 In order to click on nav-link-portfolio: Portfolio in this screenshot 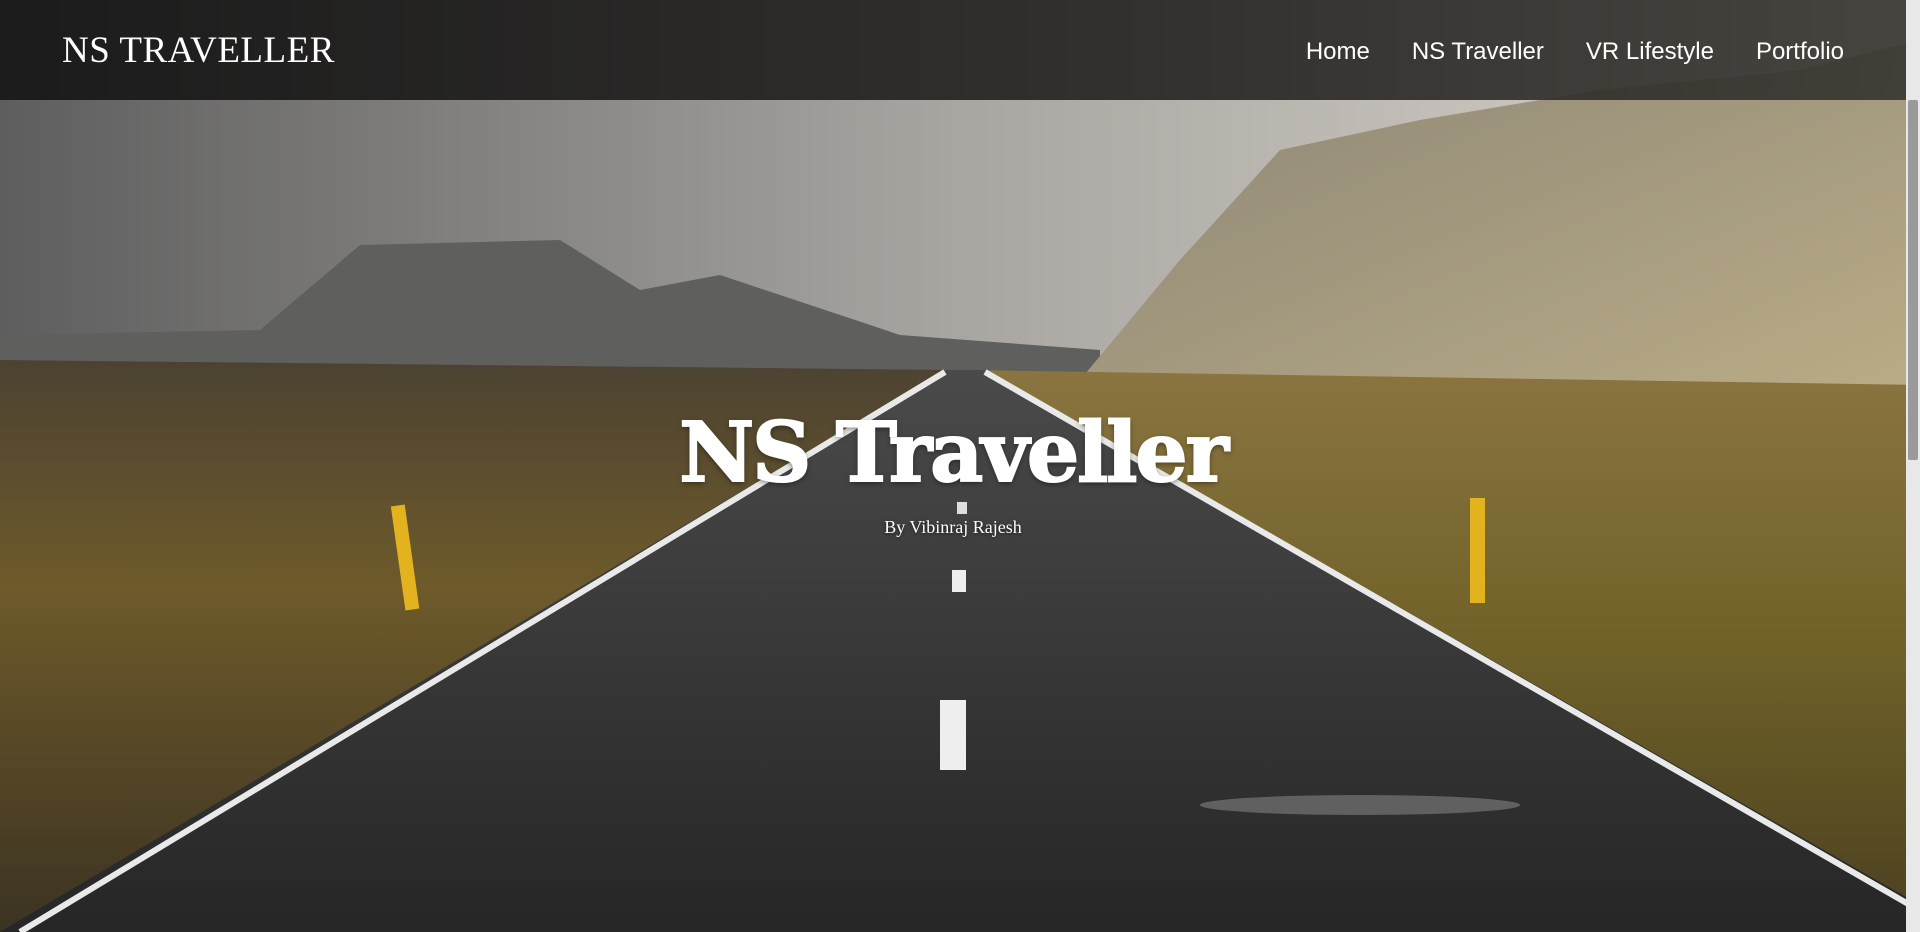, I will do `click(1800, 51)`.